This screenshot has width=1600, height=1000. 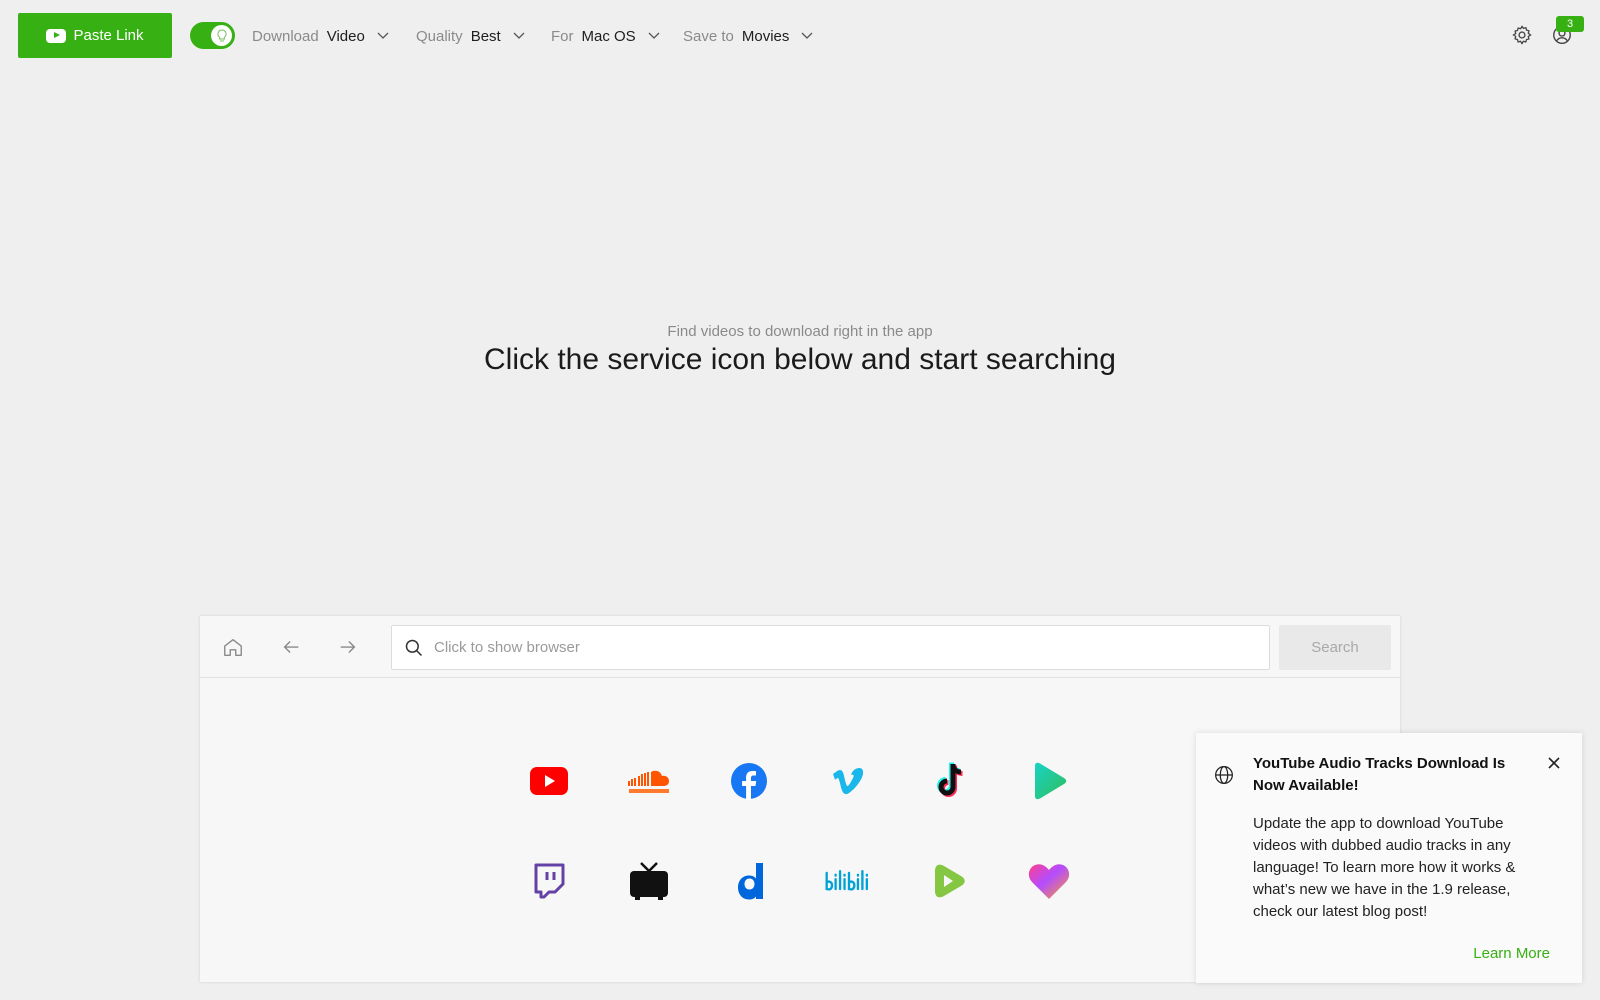 What do you see at coordinates (851, 647) in the screenshot?
I see `browser-search-input` at bounding box center [851, 647].